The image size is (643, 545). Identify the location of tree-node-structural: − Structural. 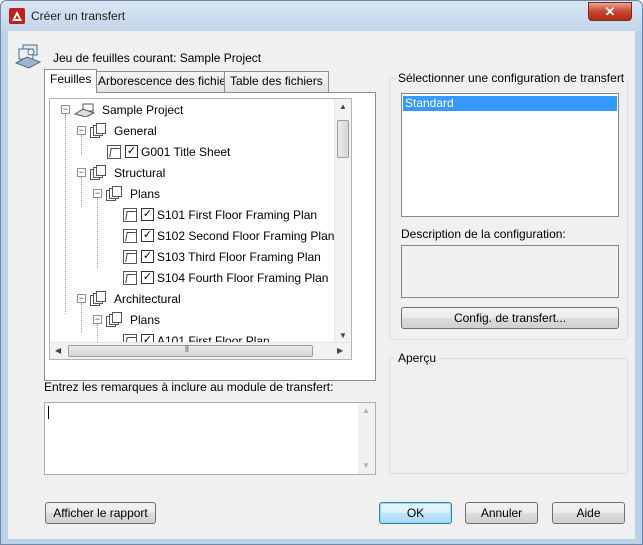
(121, 172).